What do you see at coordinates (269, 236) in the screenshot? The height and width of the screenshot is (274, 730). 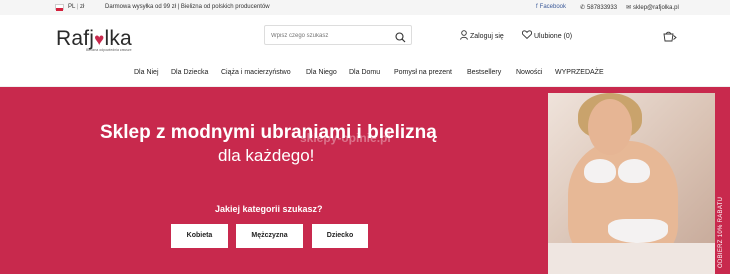 I see `category-button-mezczyzna: Mężczyzna` at bounding box center [269, 236].